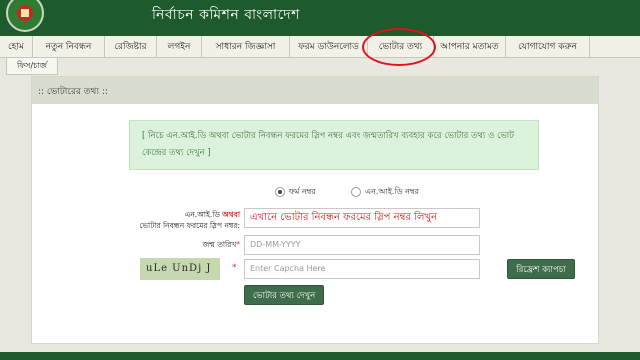  What do you see at coordinates (320, 356) in the screenshot?
I see `site-footer` at bounding box center [320, 356].